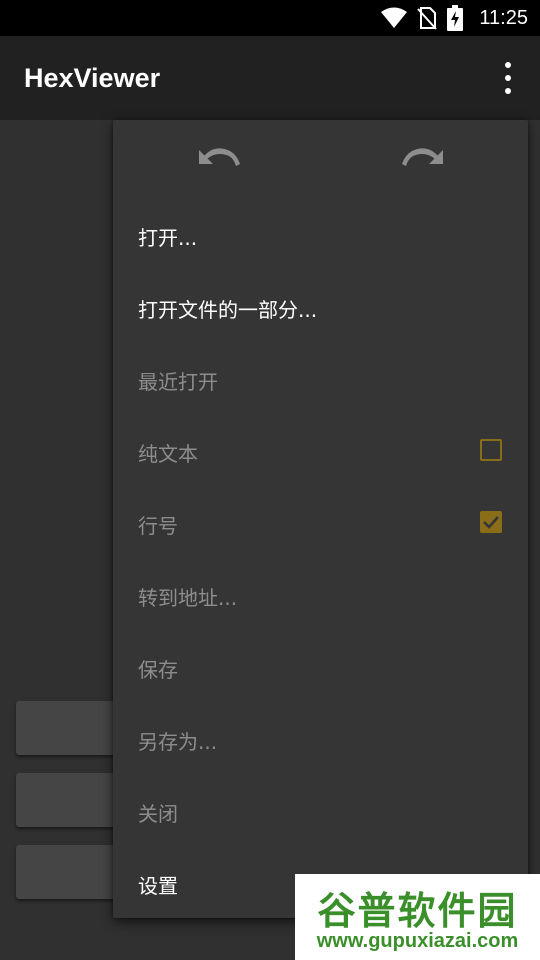 The height and width of the screenshot is (960, 540). What do you see at coordinates (320, 380) in the screenshot?
I see `menu-item-recent: 最近打开` at bounding box center [320, 380].